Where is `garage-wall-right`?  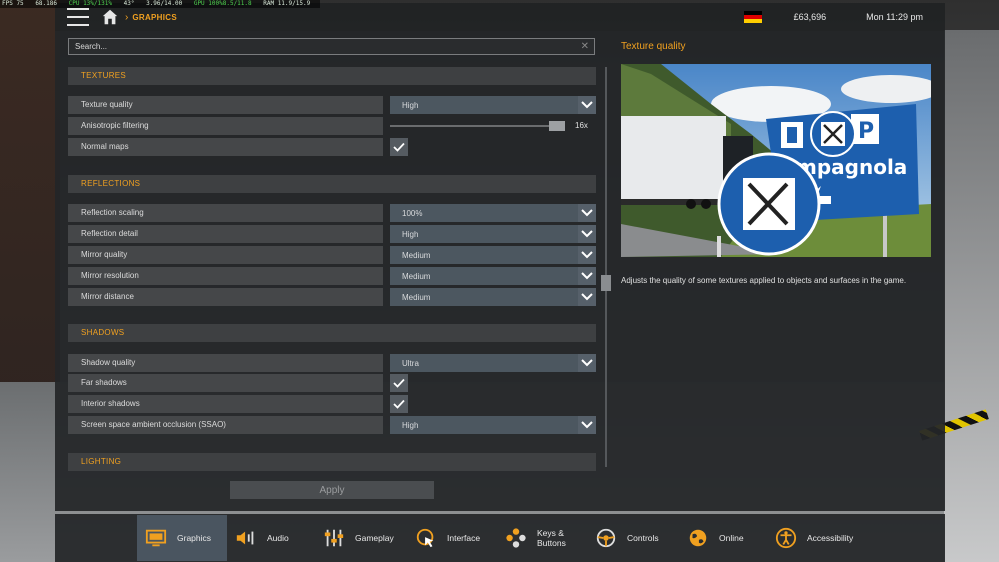
garage-wall-right is located at coordinates (971, 296).